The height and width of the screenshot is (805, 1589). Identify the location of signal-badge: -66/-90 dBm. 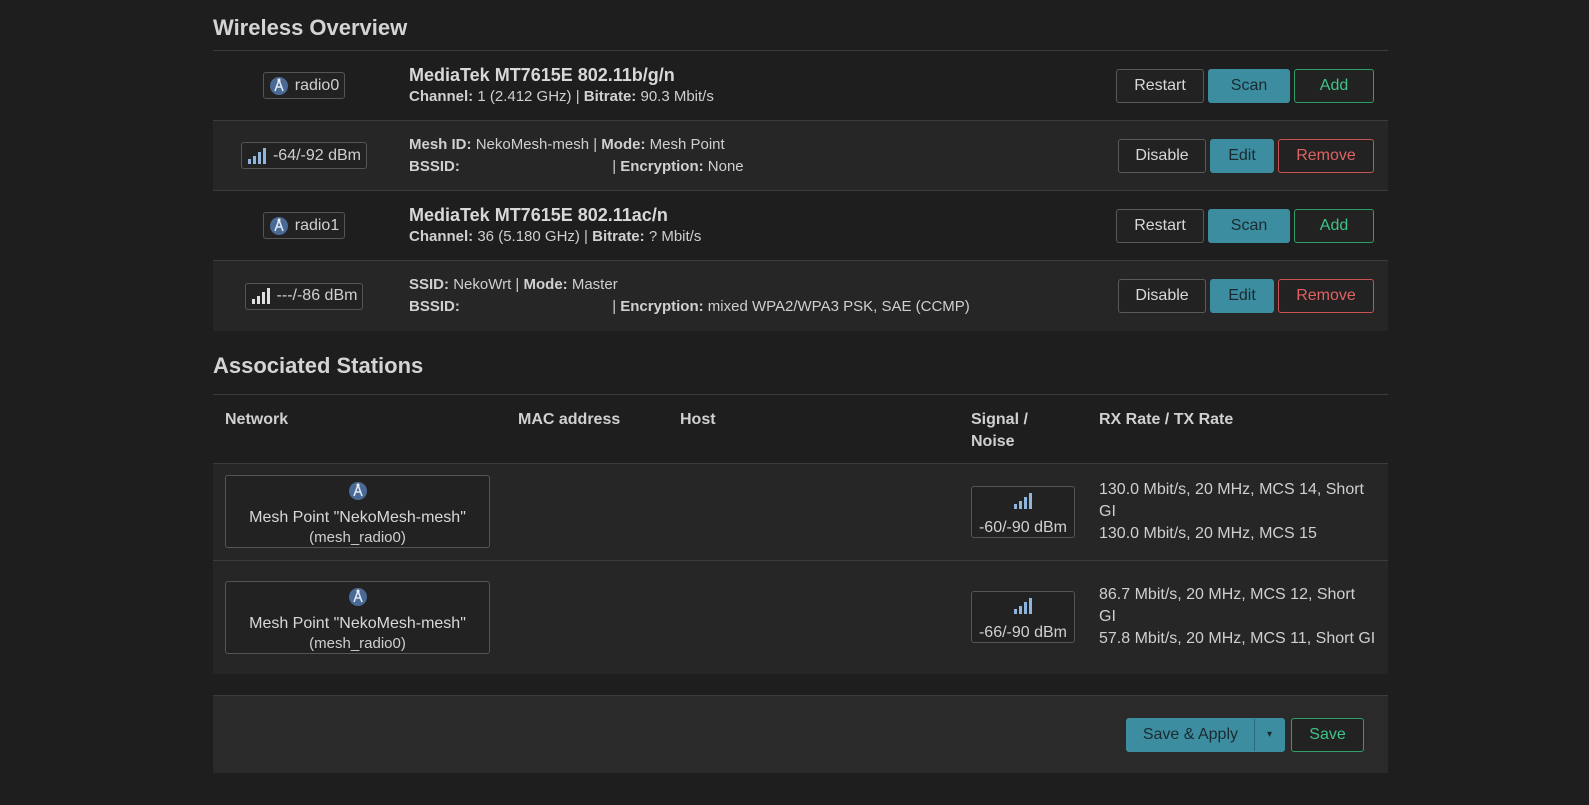
(1023, 617).